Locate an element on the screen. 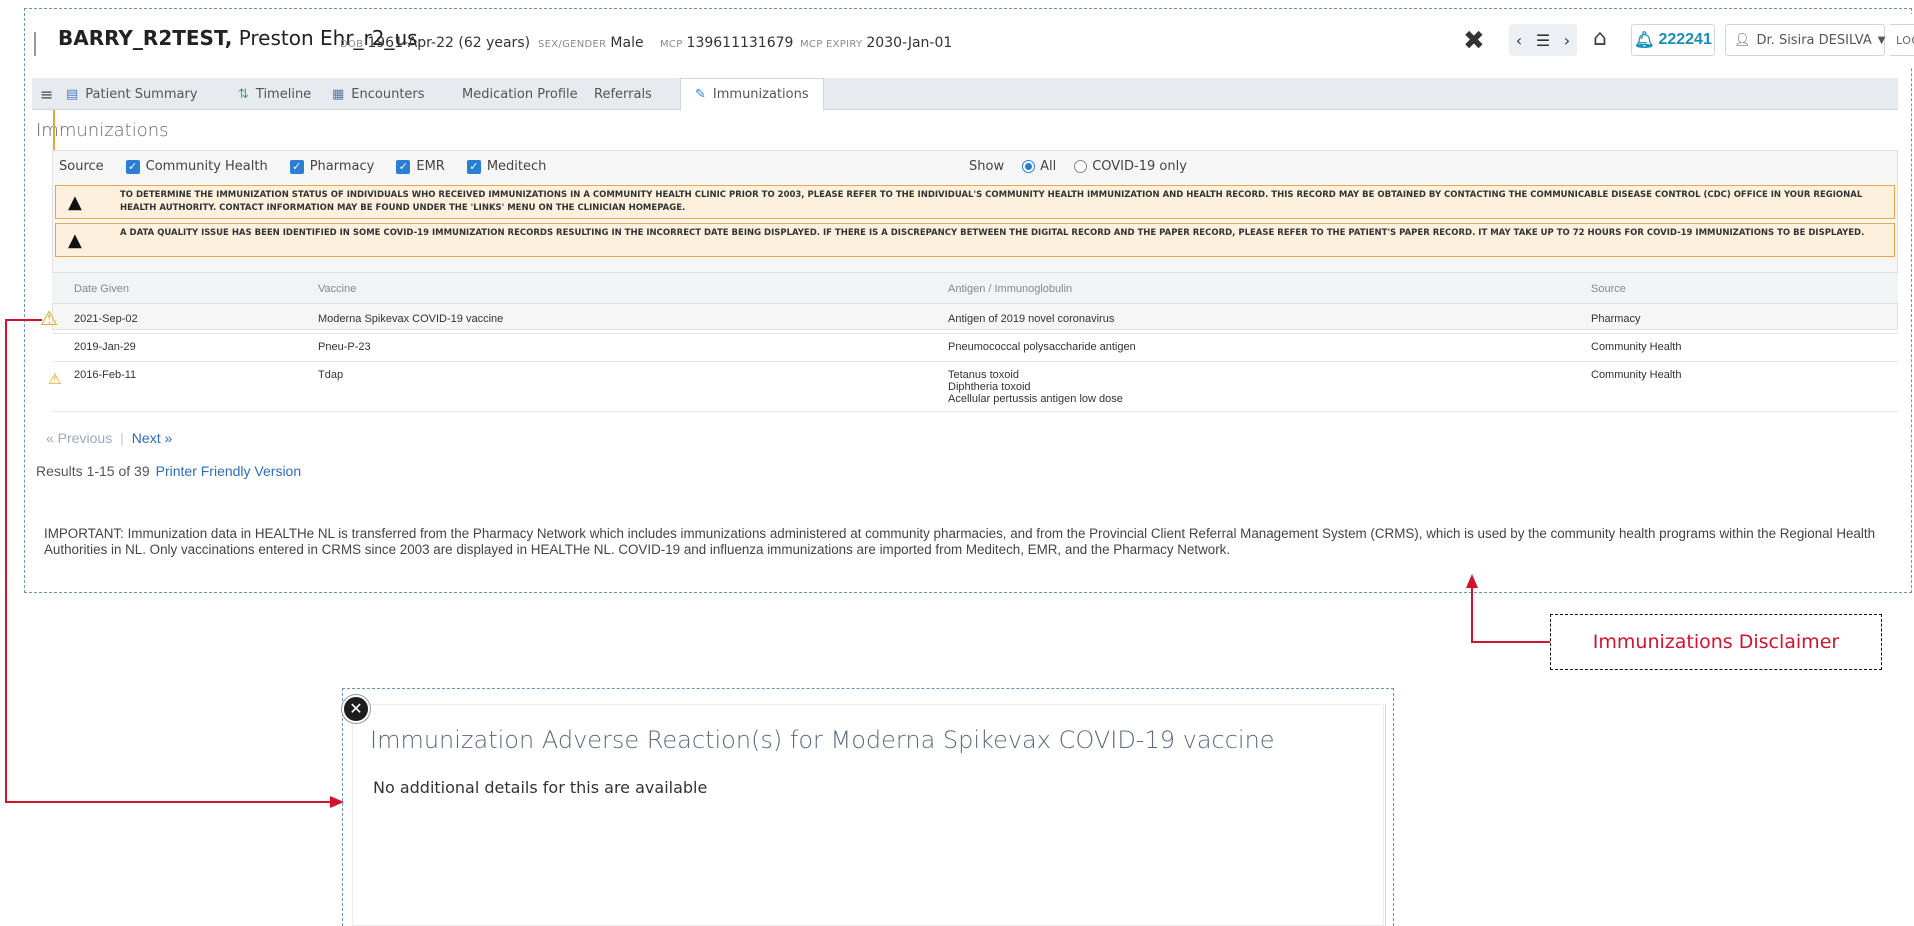 This screenshot has height=926, width=1914. antigen-line: Acellular pertussis antigen low dose is located at coordinates (1035, 399).